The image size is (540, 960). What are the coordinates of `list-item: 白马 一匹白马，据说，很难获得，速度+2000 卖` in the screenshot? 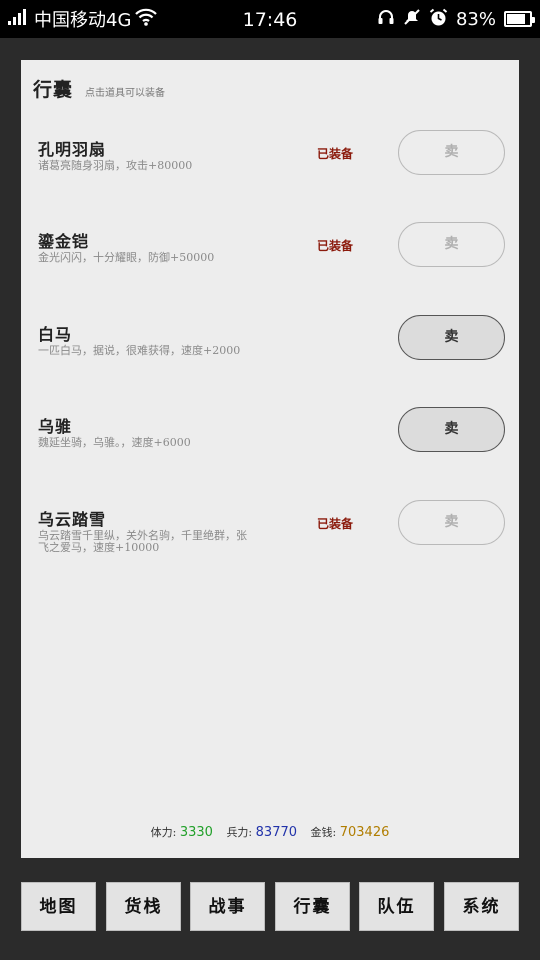 It's located at (270, 358).